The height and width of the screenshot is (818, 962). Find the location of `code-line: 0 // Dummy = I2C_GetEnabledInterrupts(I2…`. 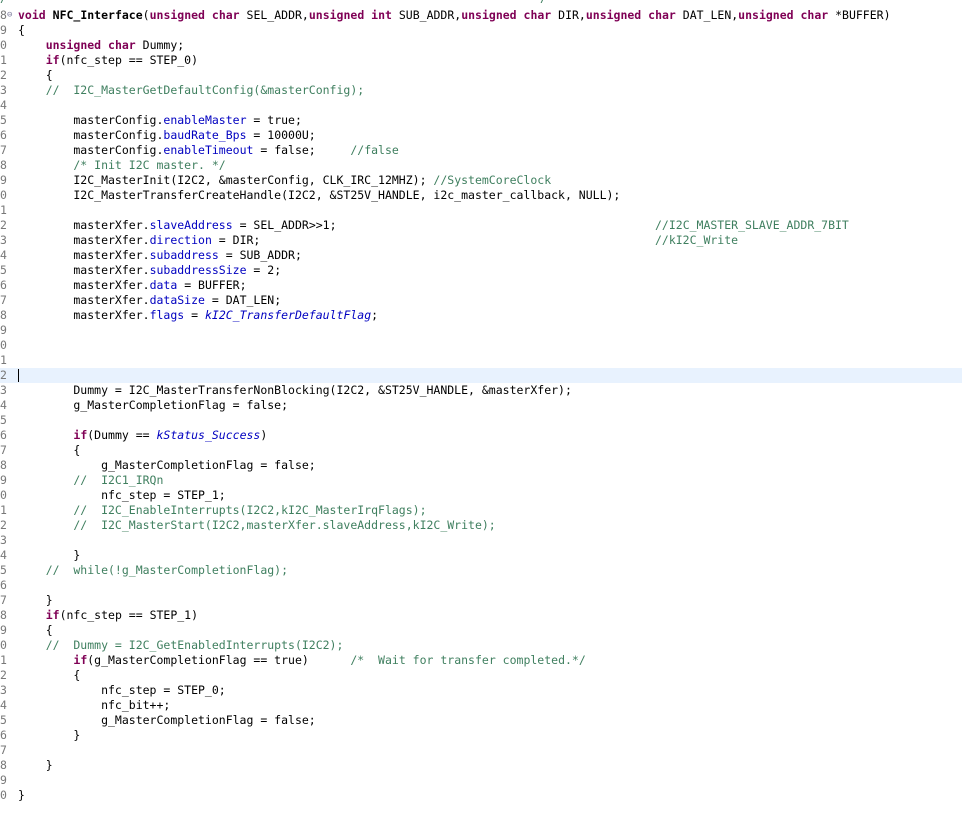

code-line: 0 // Dummy = I2C_GetEnabledInterrupts(I2… is located at coordinates (481, 645).